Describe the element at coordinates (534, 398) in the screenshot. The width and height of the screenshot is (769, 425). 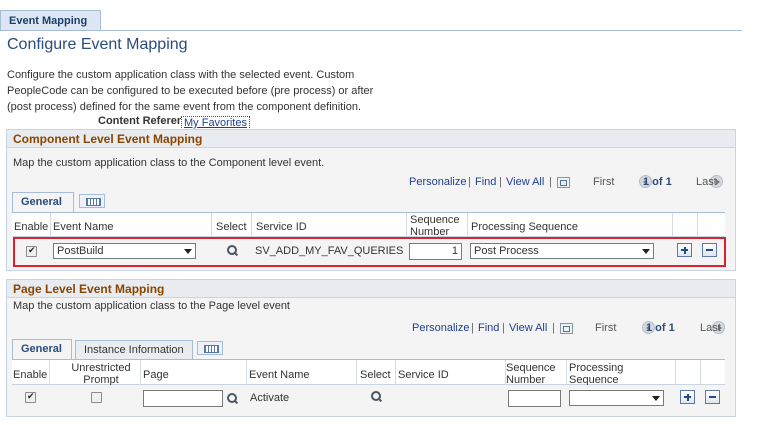
I see `page-sequence-number-input` at that location.